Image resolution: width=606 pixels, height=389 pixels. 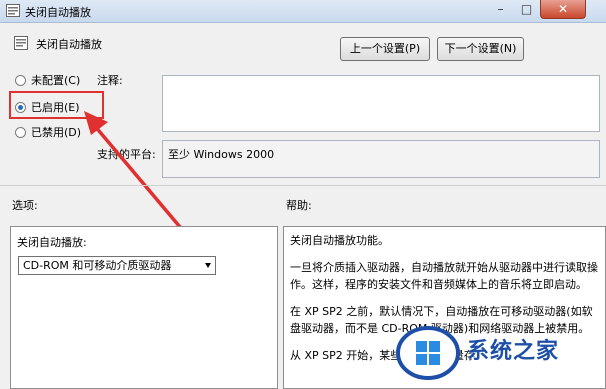 I want to click on minimize-button: –, so click(x=500, y=9).